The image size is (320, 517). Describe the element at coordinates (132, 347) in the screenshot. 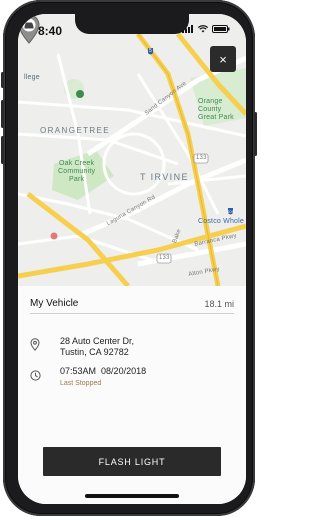

I see `address-row: 28 Auto Center Dr, Tustin, CA 92782` at that location.